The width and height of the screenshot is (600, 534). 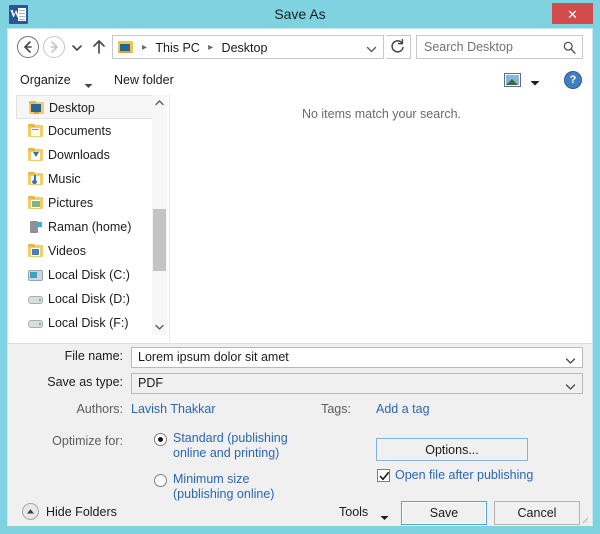 What do you see at coordinates (300, 80) in the screenshot?
I see `command-bar: Organize New folder ?` at bounding box center [300, 80].